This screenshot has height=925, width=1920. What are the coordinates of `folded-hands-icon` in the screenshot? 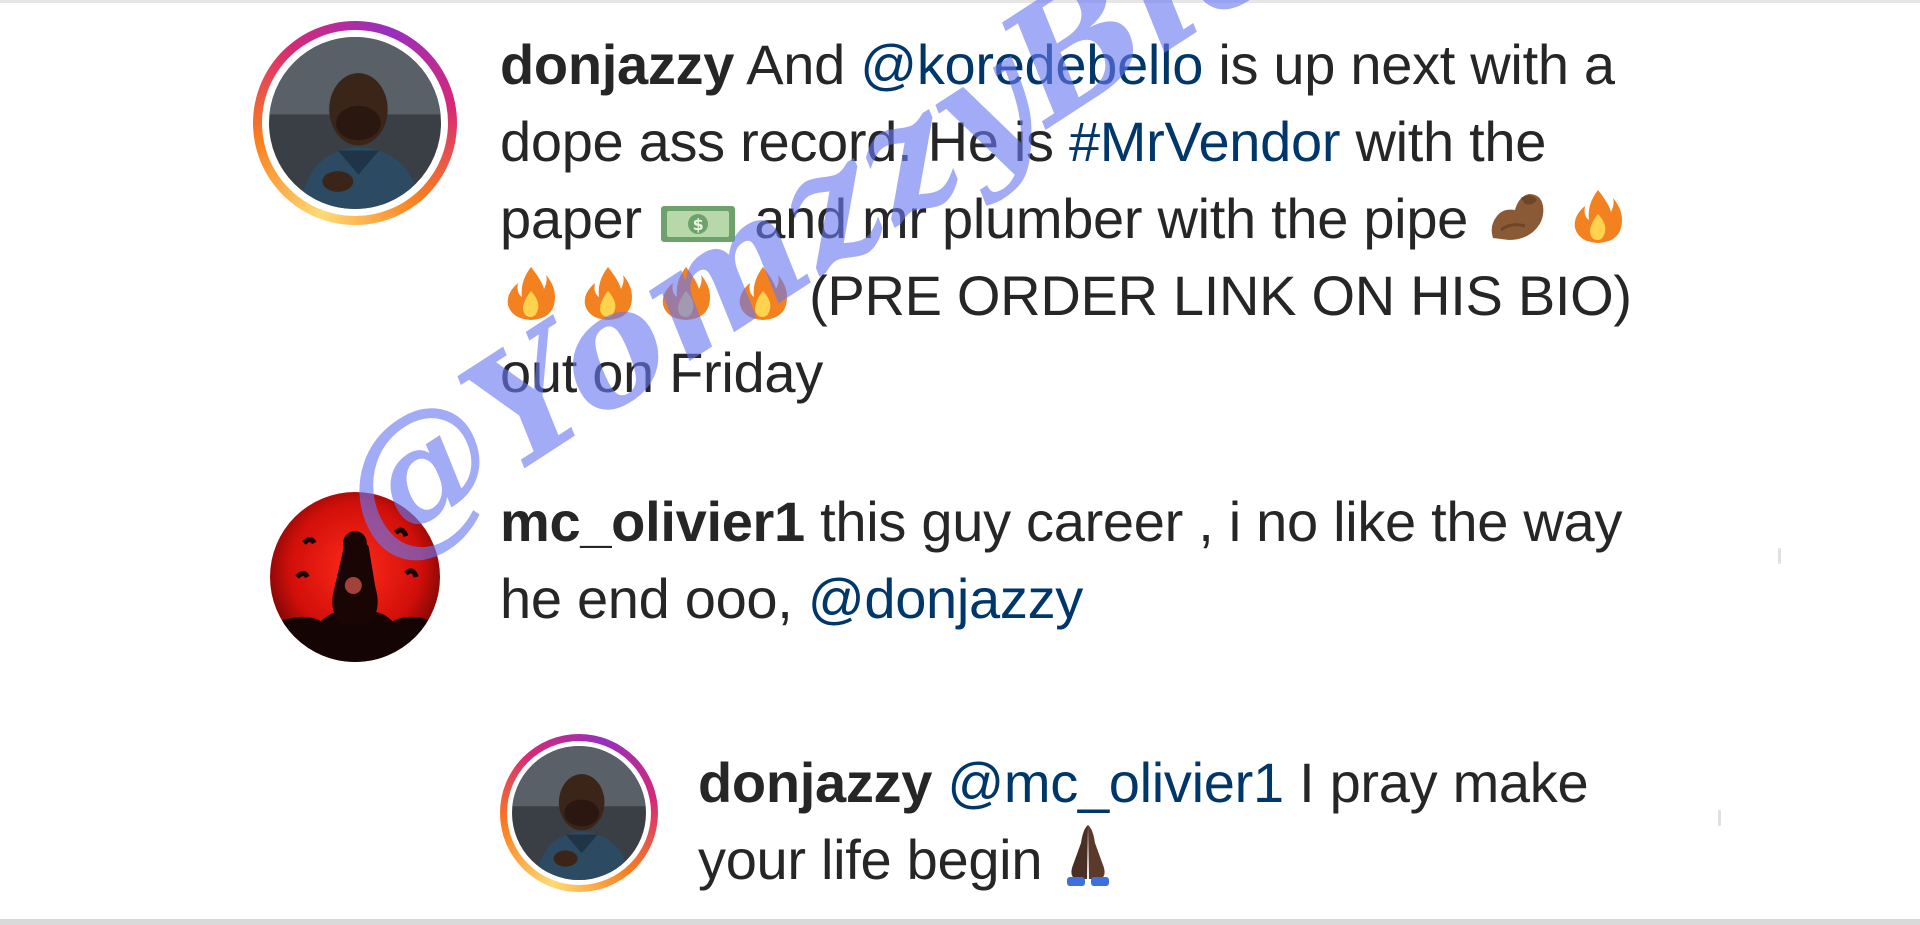 It's located at (1088, 854).